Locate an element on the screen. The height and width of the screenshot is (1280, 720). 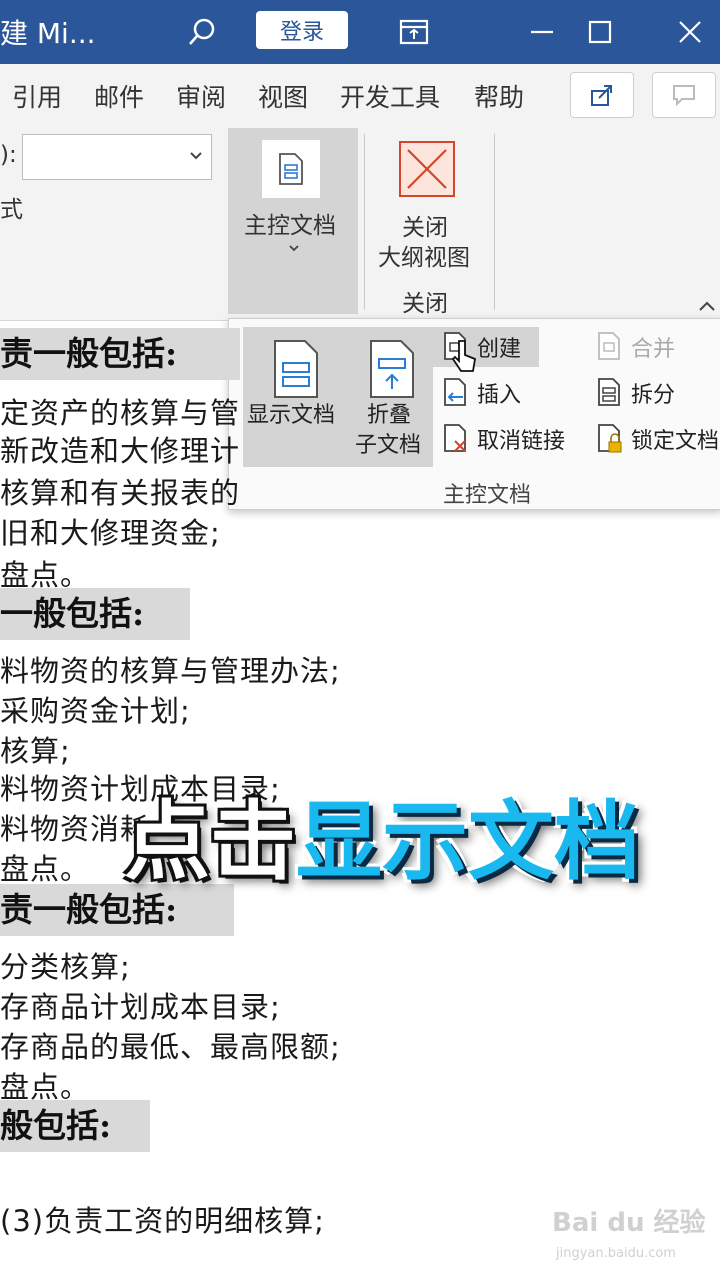
level-label-fragment: ): is located at coordinates (8, 155).